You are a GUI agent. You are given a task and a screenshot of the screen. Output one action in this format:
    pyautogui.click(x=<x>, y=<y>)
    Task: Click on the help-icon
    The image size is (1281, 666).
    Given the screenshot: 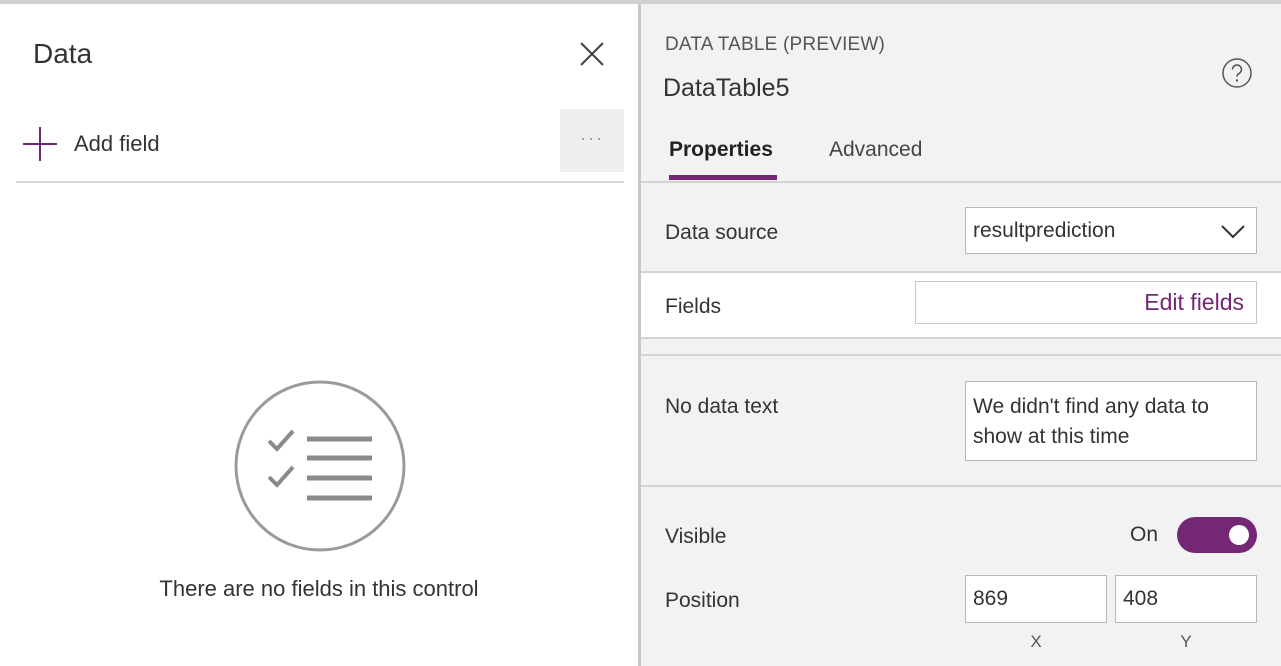 What is the action you would take?
    pyautogui.click(x=1237, y=73)
    